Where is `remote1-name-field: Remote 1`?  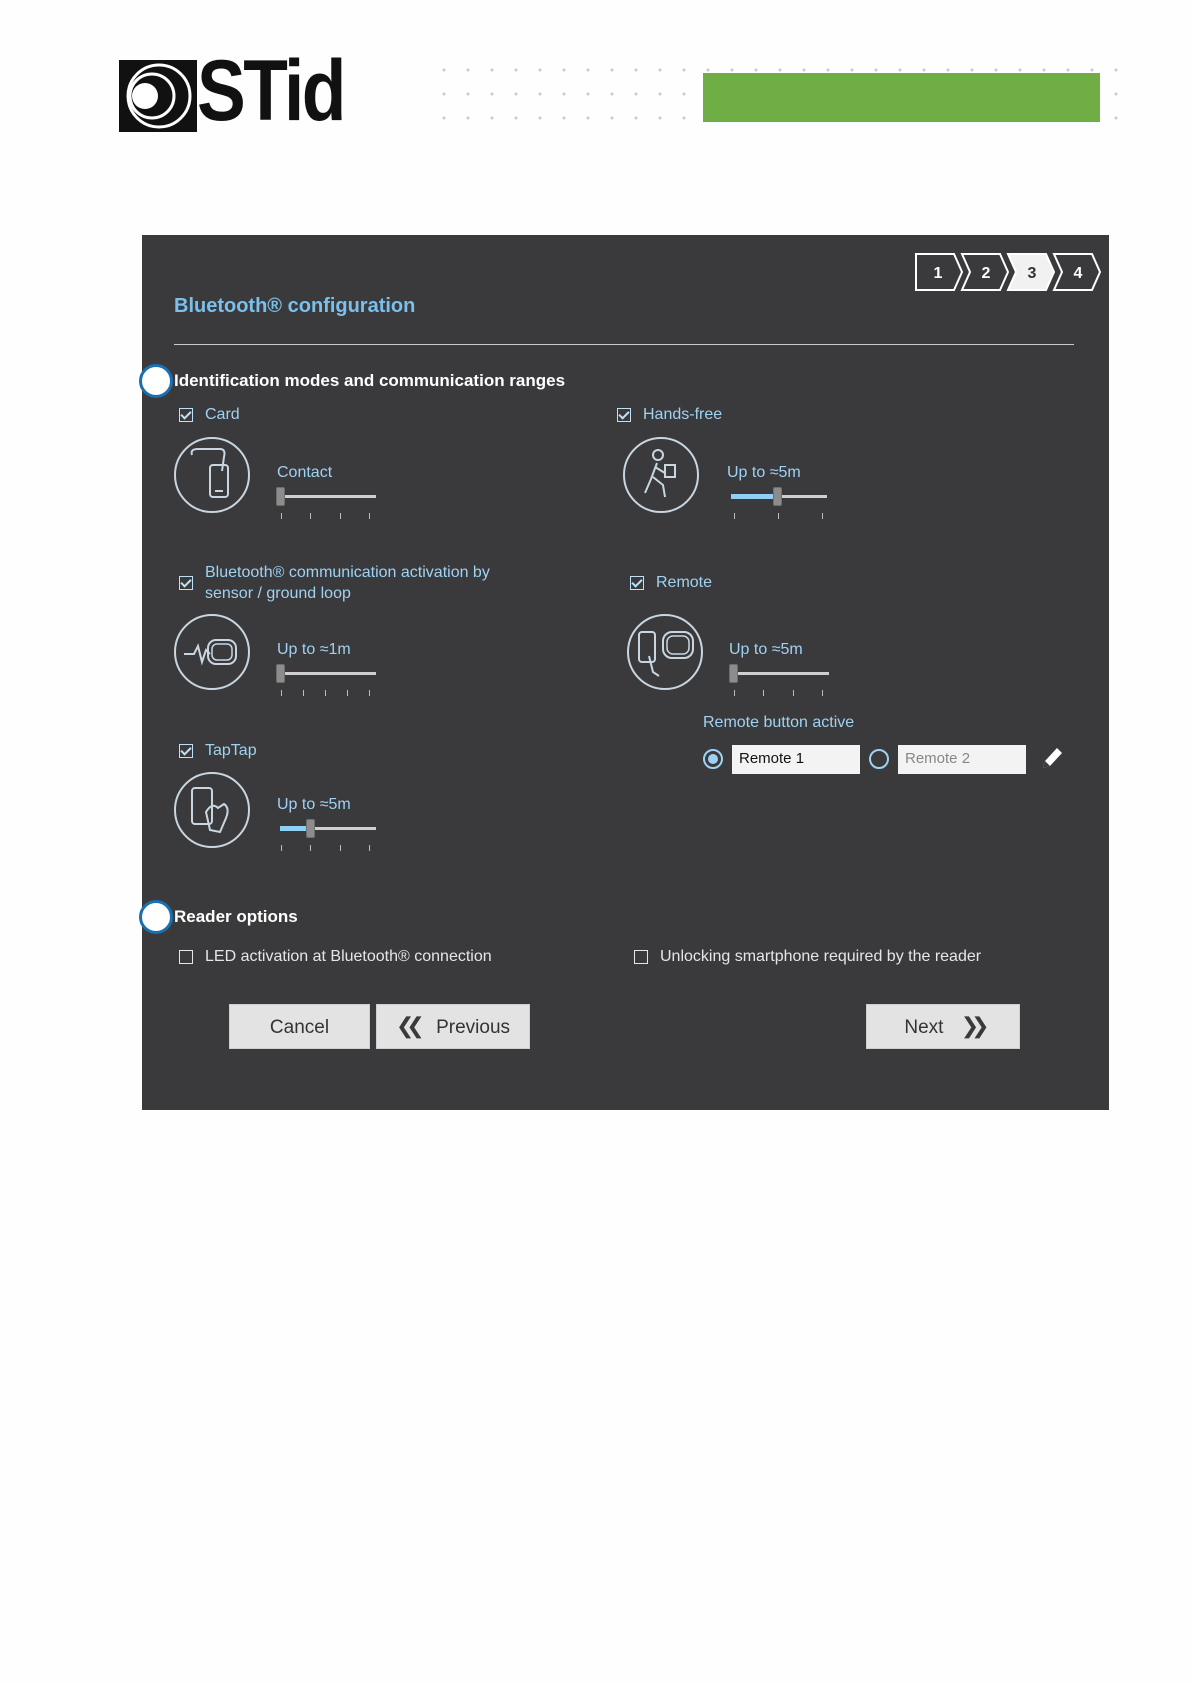
remote1-name-field: Remote 1 is located at coordinates (796, 759).